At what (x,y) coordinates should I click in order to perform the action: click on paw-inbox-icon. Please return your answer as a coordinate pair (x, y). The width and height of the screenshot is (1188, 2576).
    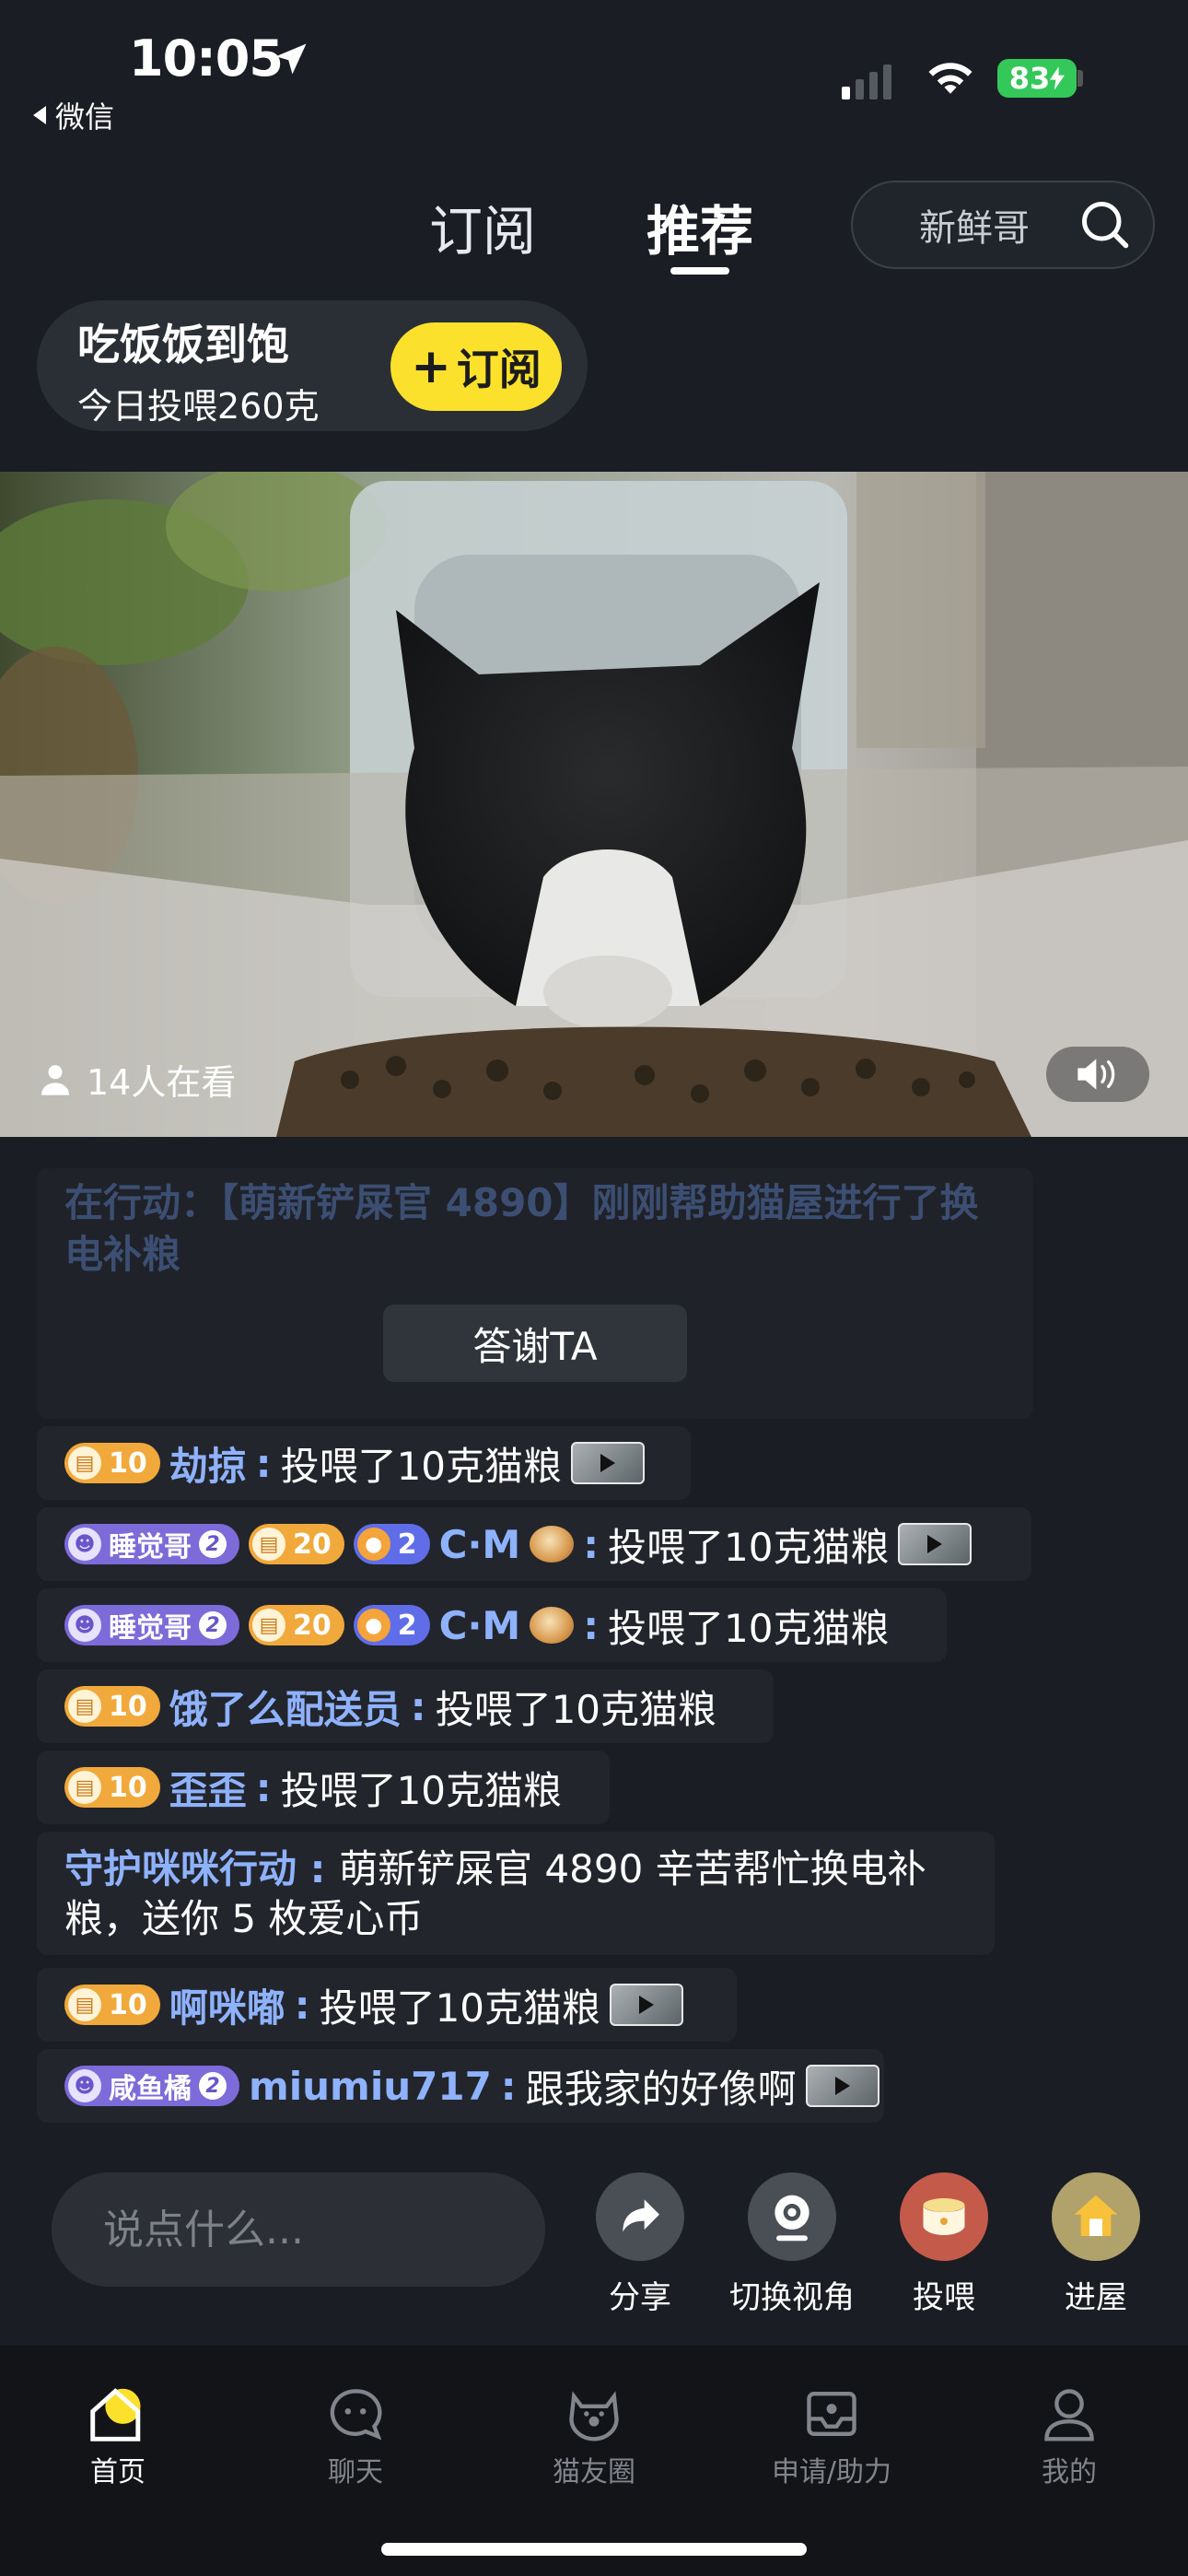
    Looking at the image, I should click on (831, 2414).